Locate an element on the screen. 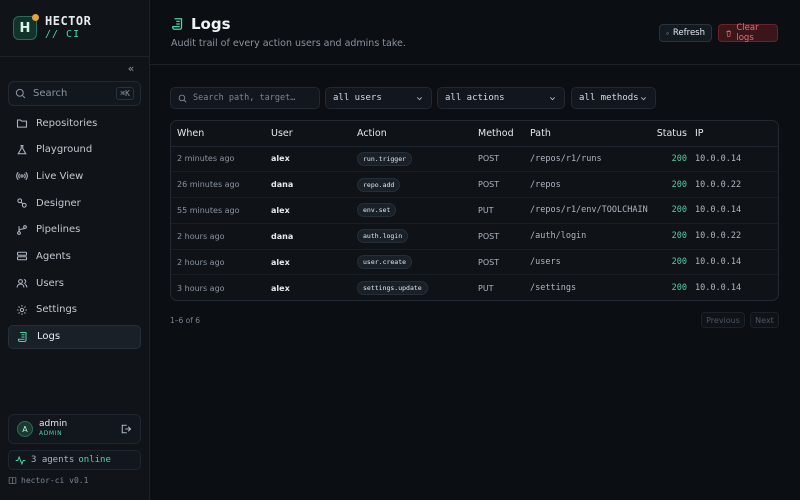 The image size is (800, 500). branch-icon is located at coordinates (22, 229).